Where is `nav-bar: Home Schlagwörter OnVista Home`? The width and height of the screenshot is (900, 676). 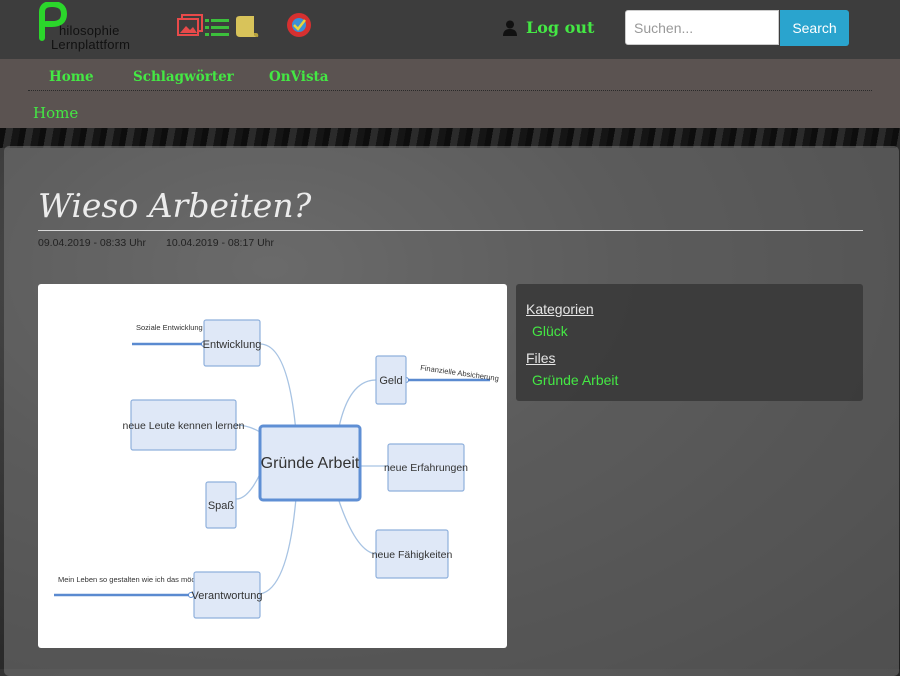 nav-bar: Home Schlagwörter OnVista Home is located at coordinates (450, 93).